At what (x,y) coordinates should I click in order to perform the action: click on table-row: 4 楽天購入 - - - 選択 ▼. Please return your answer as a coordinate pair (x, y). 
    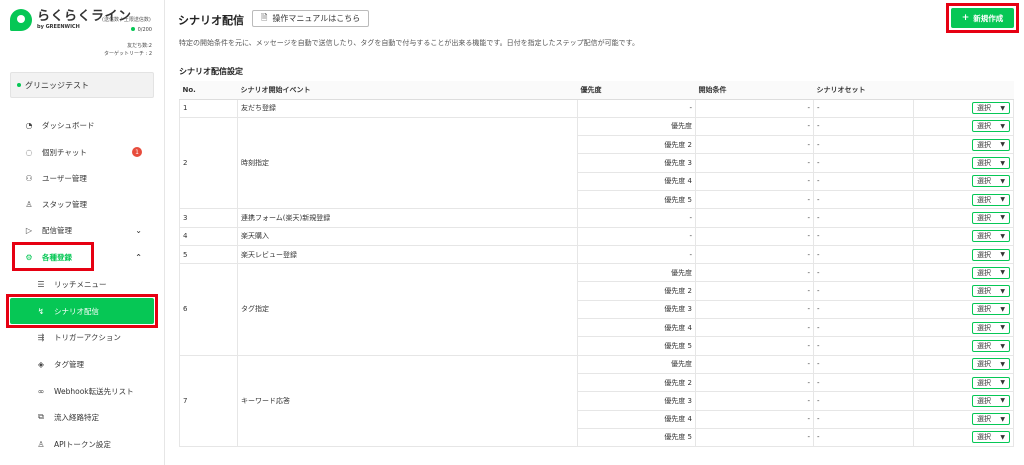
    Looking at the image, I should click on (596, 236).